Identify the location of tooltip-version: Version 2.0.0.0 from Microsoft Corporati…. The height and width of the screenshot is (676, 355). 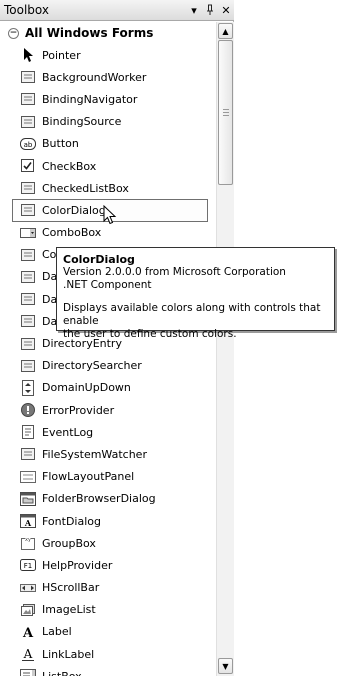
(174, 272).